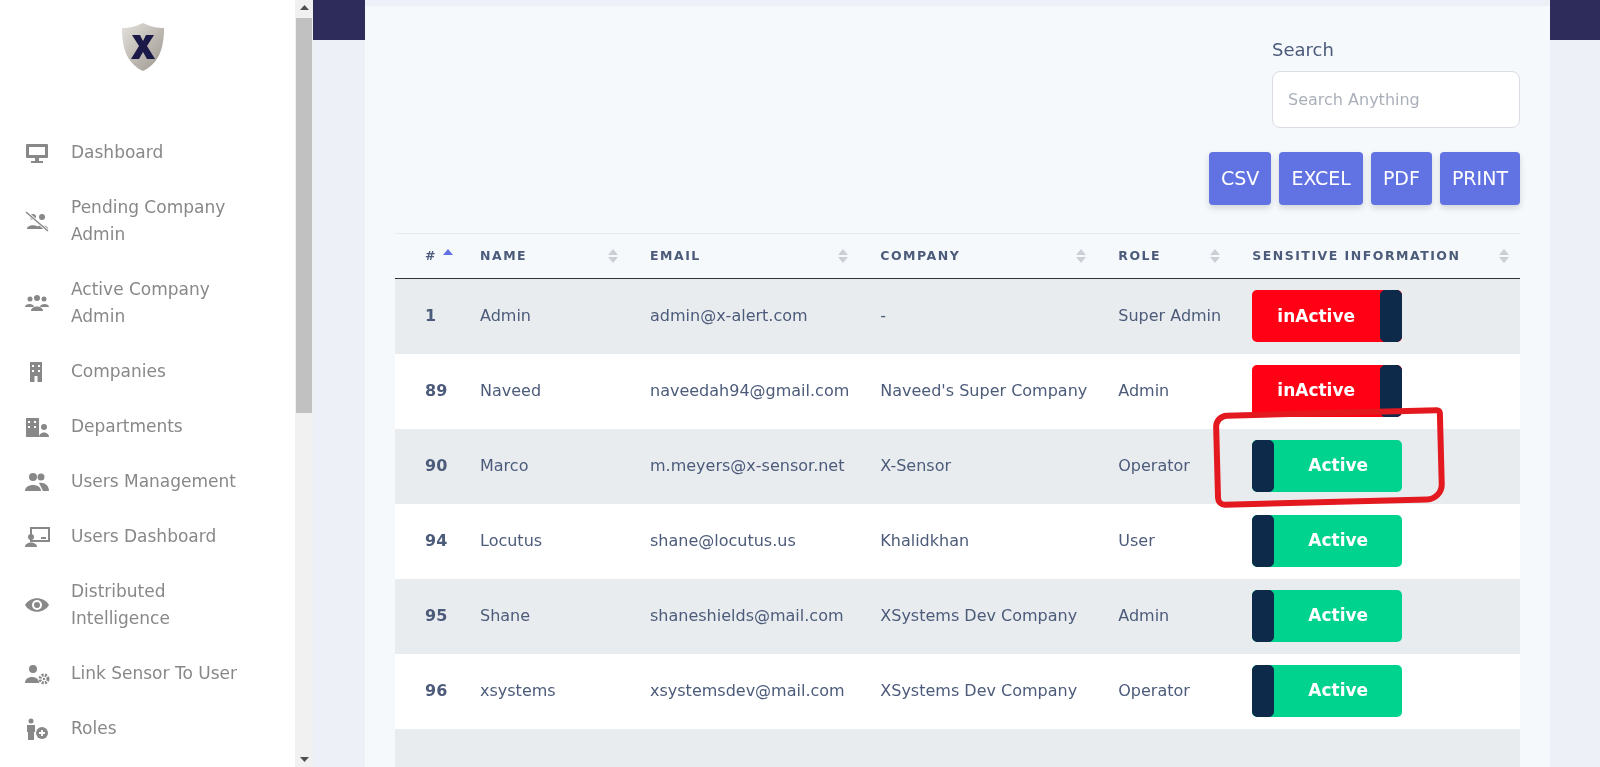 The width and height of the screenshot is (1600, 767). What do you see at coordinates (37, 426) in the screenshot?
I see `building-user-icon` at bounding box center [37, 426].